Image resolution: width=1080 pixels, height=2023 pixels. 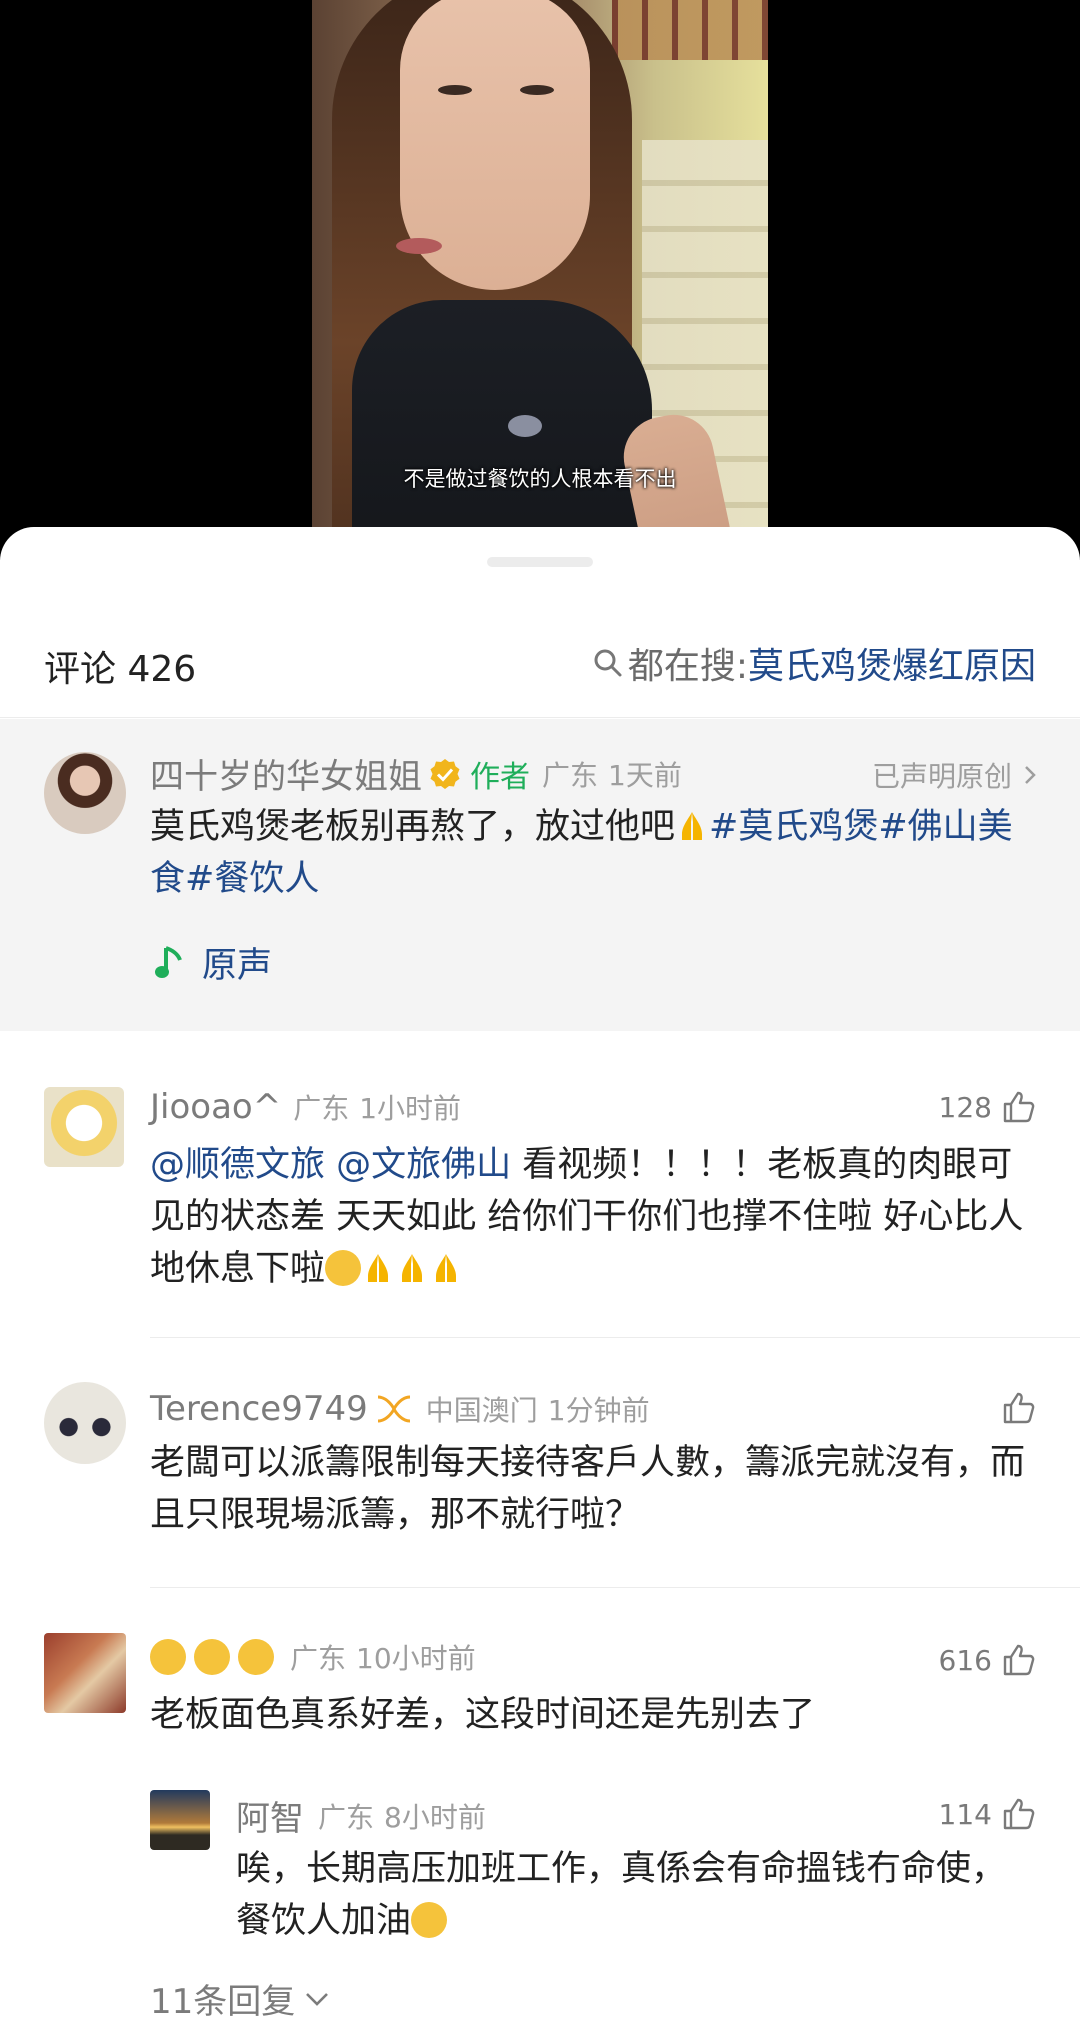 I want to click on bow-badge-icon, so click(x=393, y=1409).